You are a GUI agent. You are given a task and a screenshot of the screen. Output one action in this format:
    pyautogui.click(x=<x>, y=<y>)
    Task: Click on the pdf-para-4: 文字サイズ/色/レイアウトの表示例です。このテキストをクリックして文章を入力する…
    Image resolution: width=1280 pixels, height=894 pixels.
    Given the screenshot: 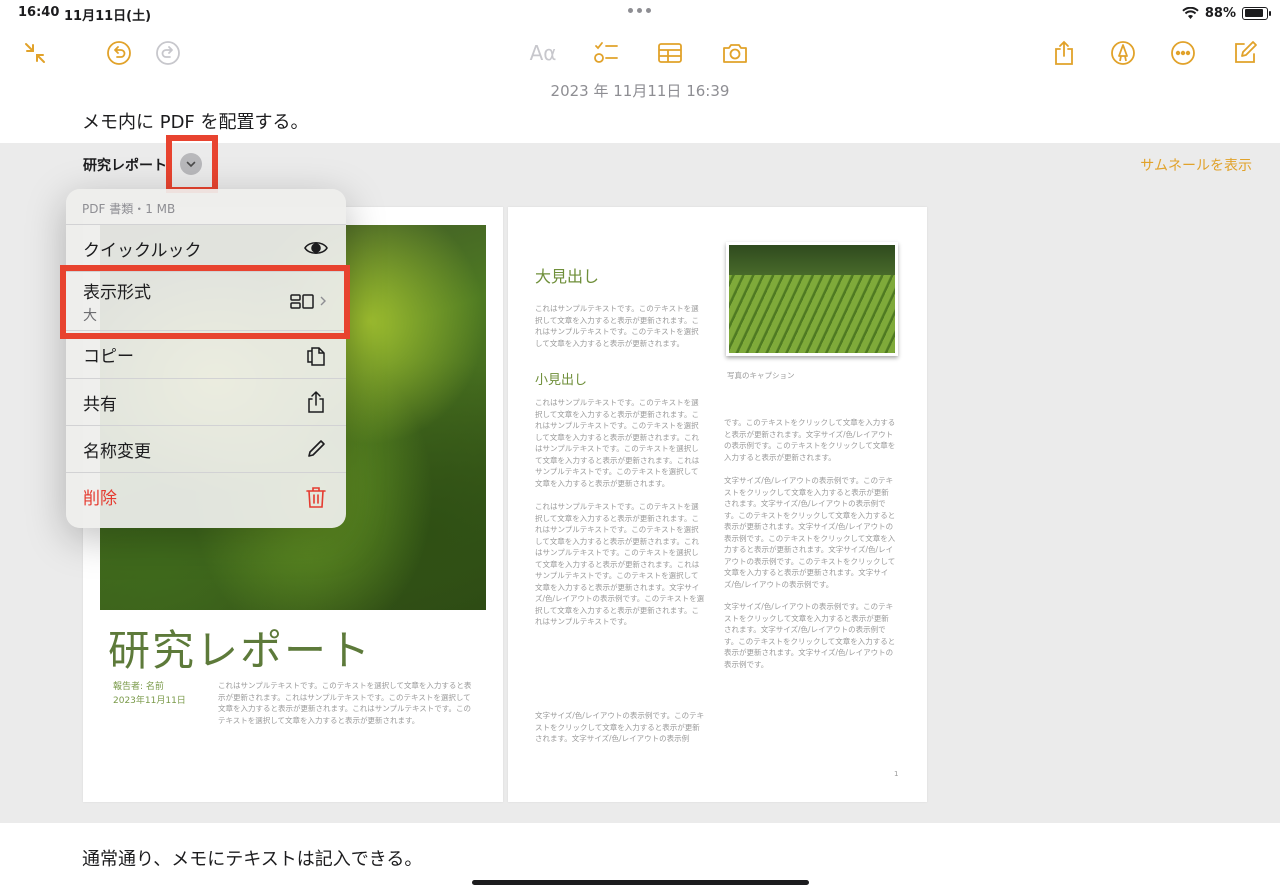 What is the action you would take?
    pyautogui.click(x=620, y=727)
    